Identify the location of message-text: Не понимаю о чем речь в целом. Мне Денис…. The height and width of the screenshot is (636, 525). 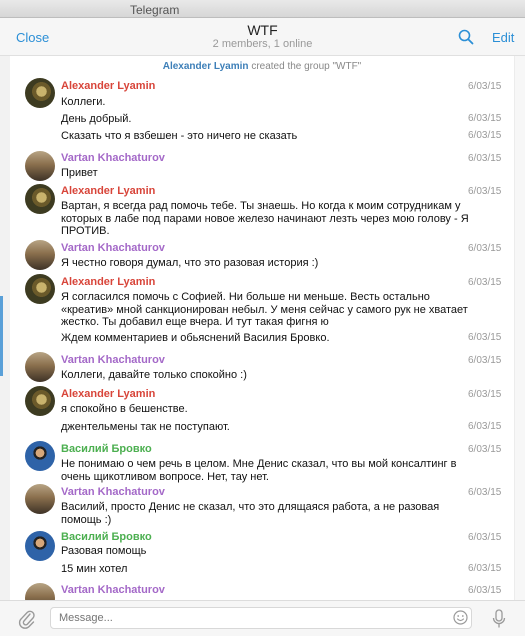
(259, 470).